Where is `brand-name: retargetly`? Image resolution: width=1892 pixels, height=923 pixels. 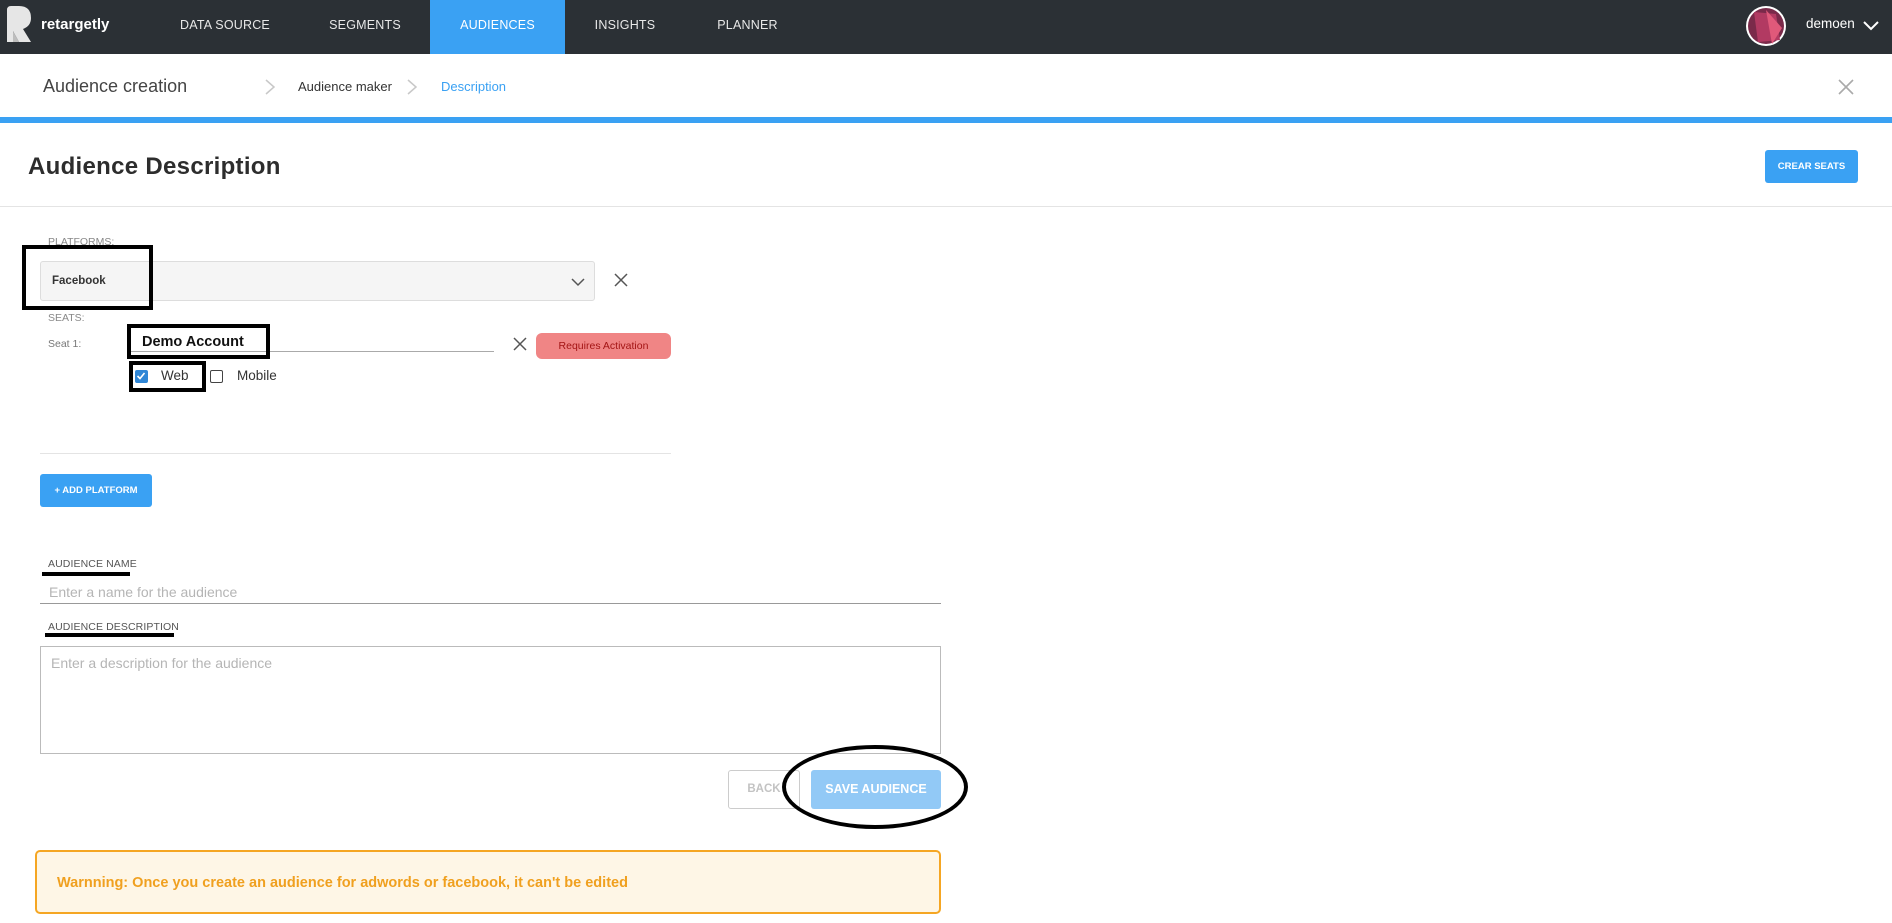
brand-name: retargetly is located at coordinates (75, 24).